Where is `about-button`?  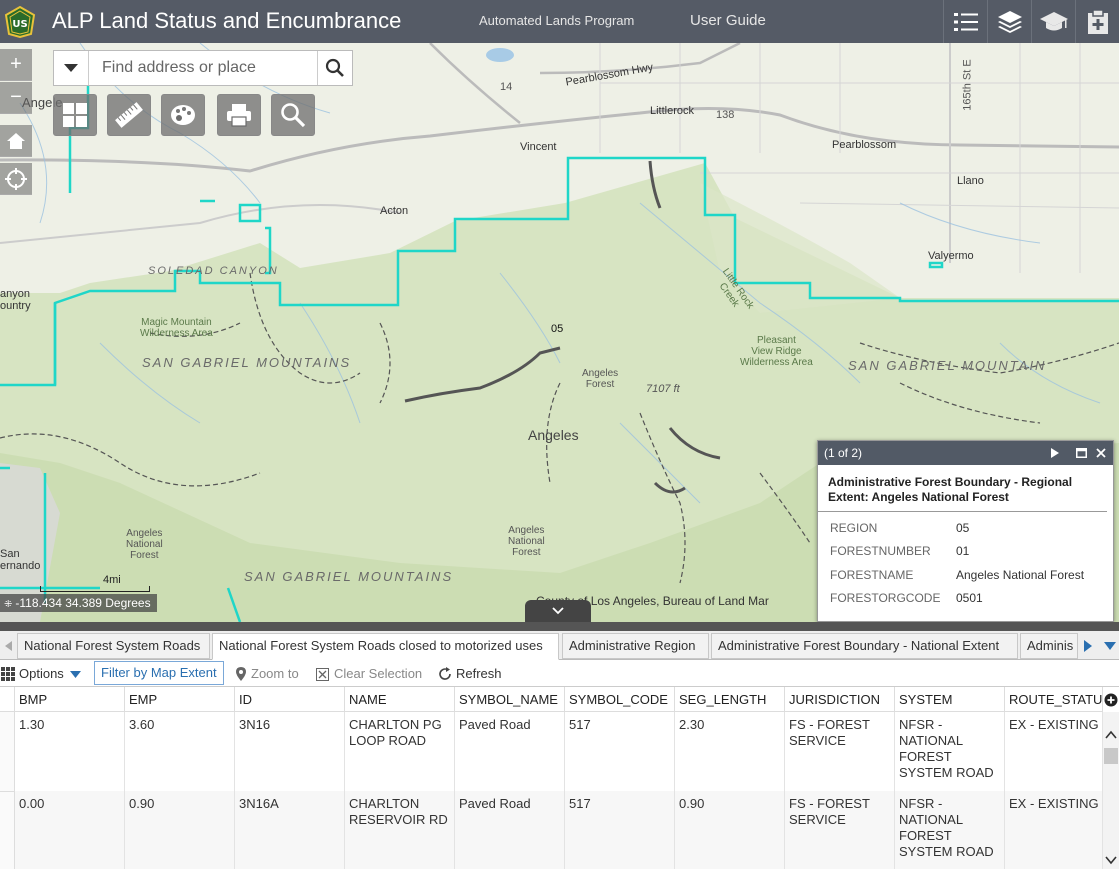
about-button is located at coordinates (1053, 21).